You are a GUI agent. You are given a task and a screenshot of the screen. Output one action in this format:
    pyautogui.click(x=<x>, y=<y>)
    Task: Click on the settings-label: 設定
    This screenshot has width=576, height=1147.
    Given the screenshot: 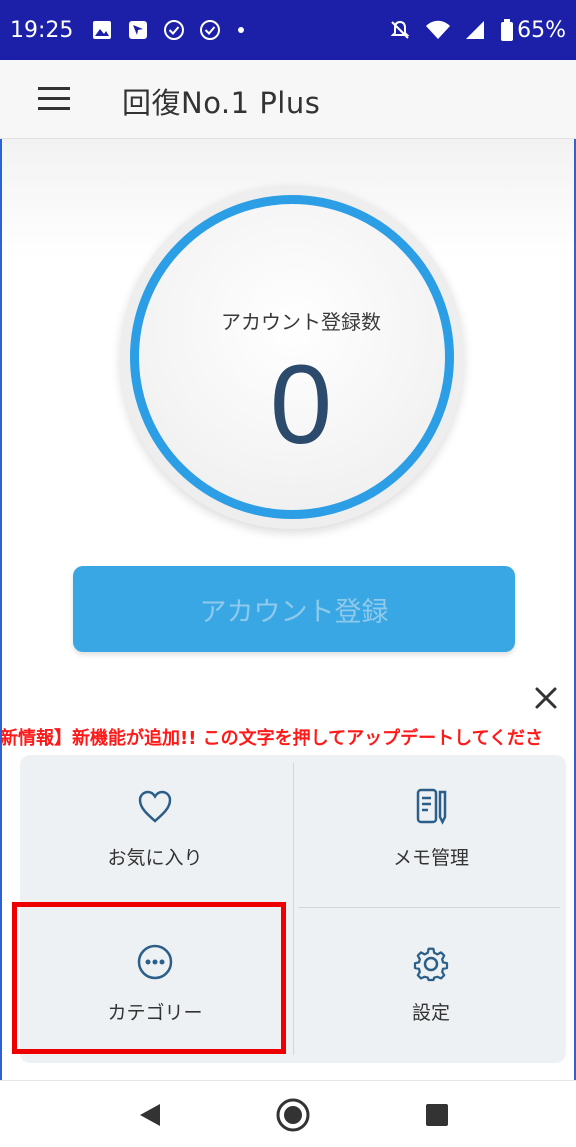 What is the action you would take?
    pyautogui.click(x=430, y=1013)
    